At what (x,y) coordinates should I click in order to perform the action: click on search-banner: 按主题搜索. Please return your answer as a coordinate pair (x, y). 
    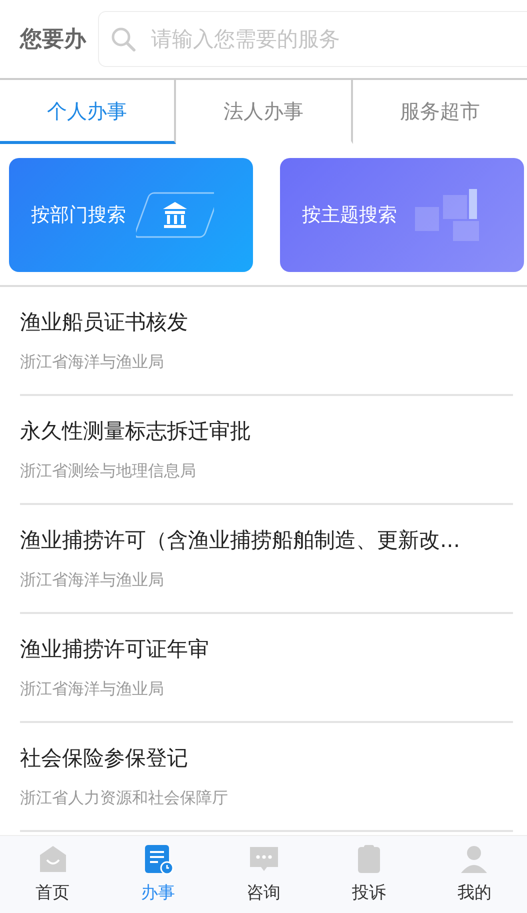
    Looking at the image, I should click on (402, 215).